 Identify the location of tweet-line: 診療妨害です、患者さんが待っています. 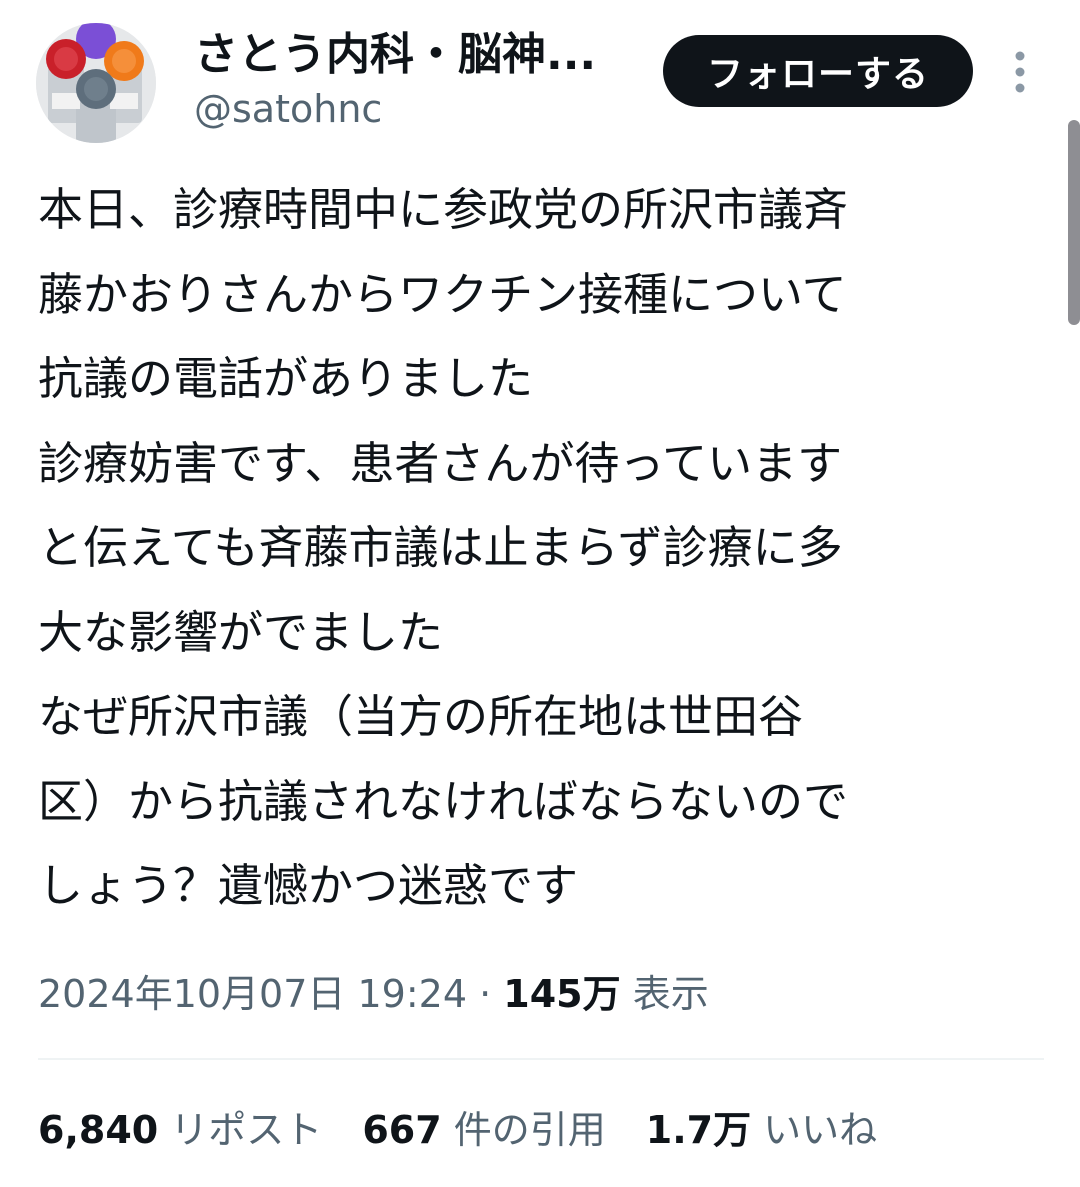
(440, 463).